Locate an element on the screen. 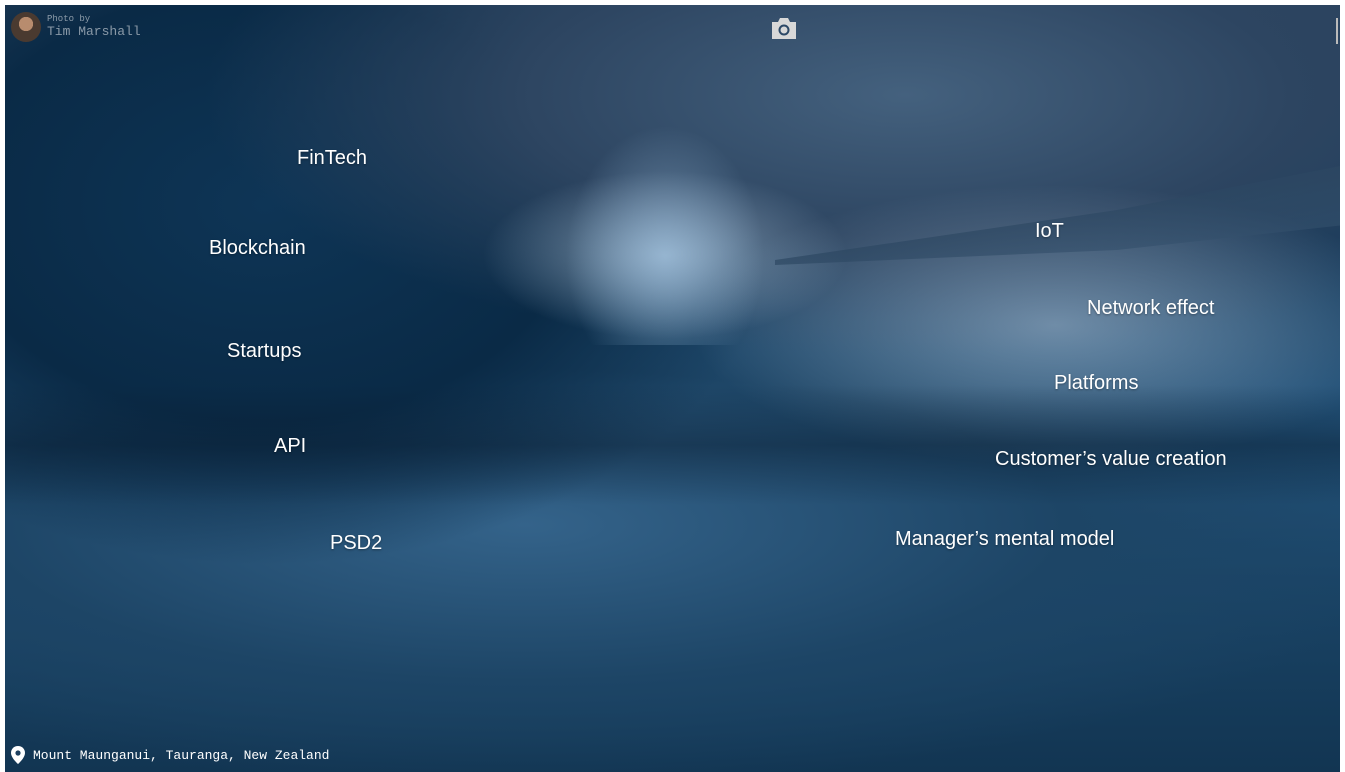 The width and height of the screenshot is (1345, 772). scrollbar-indicator is located at coordinates (1337, 31).